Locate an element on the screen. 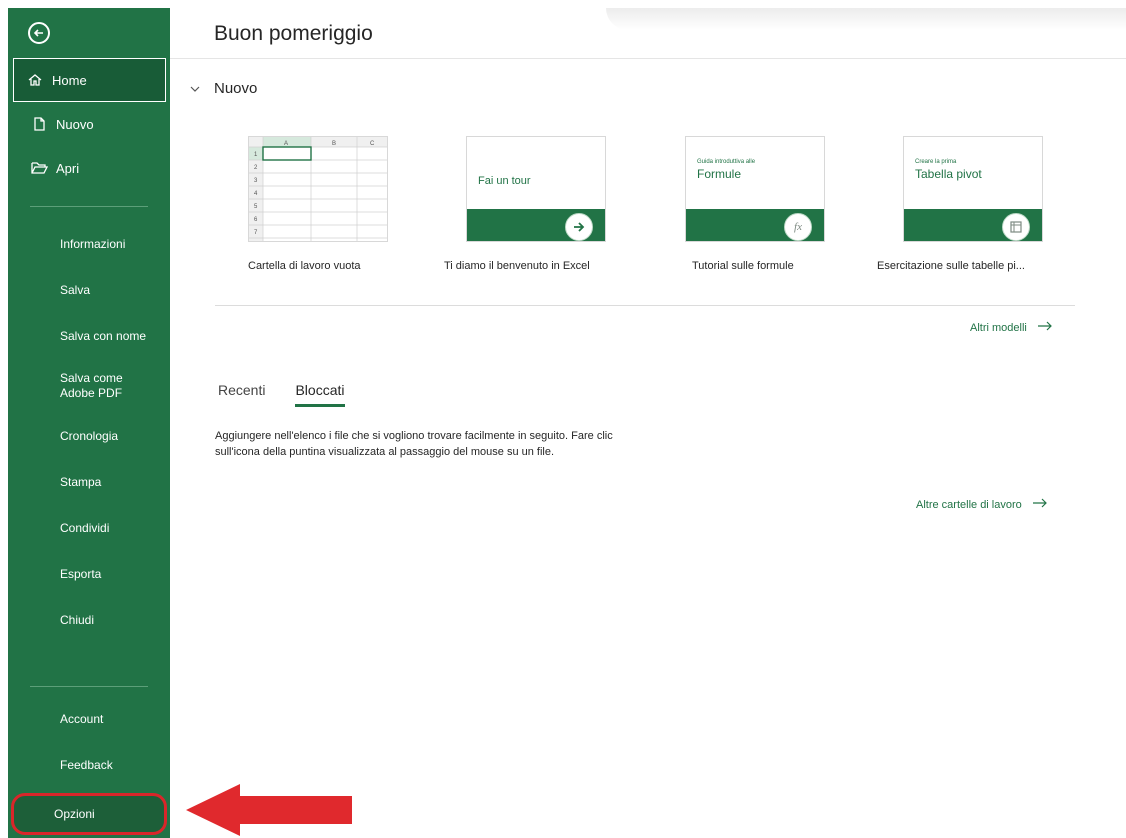 This screenshot has width=1126, height=838. section-divider is located at coordinates (645, 305).